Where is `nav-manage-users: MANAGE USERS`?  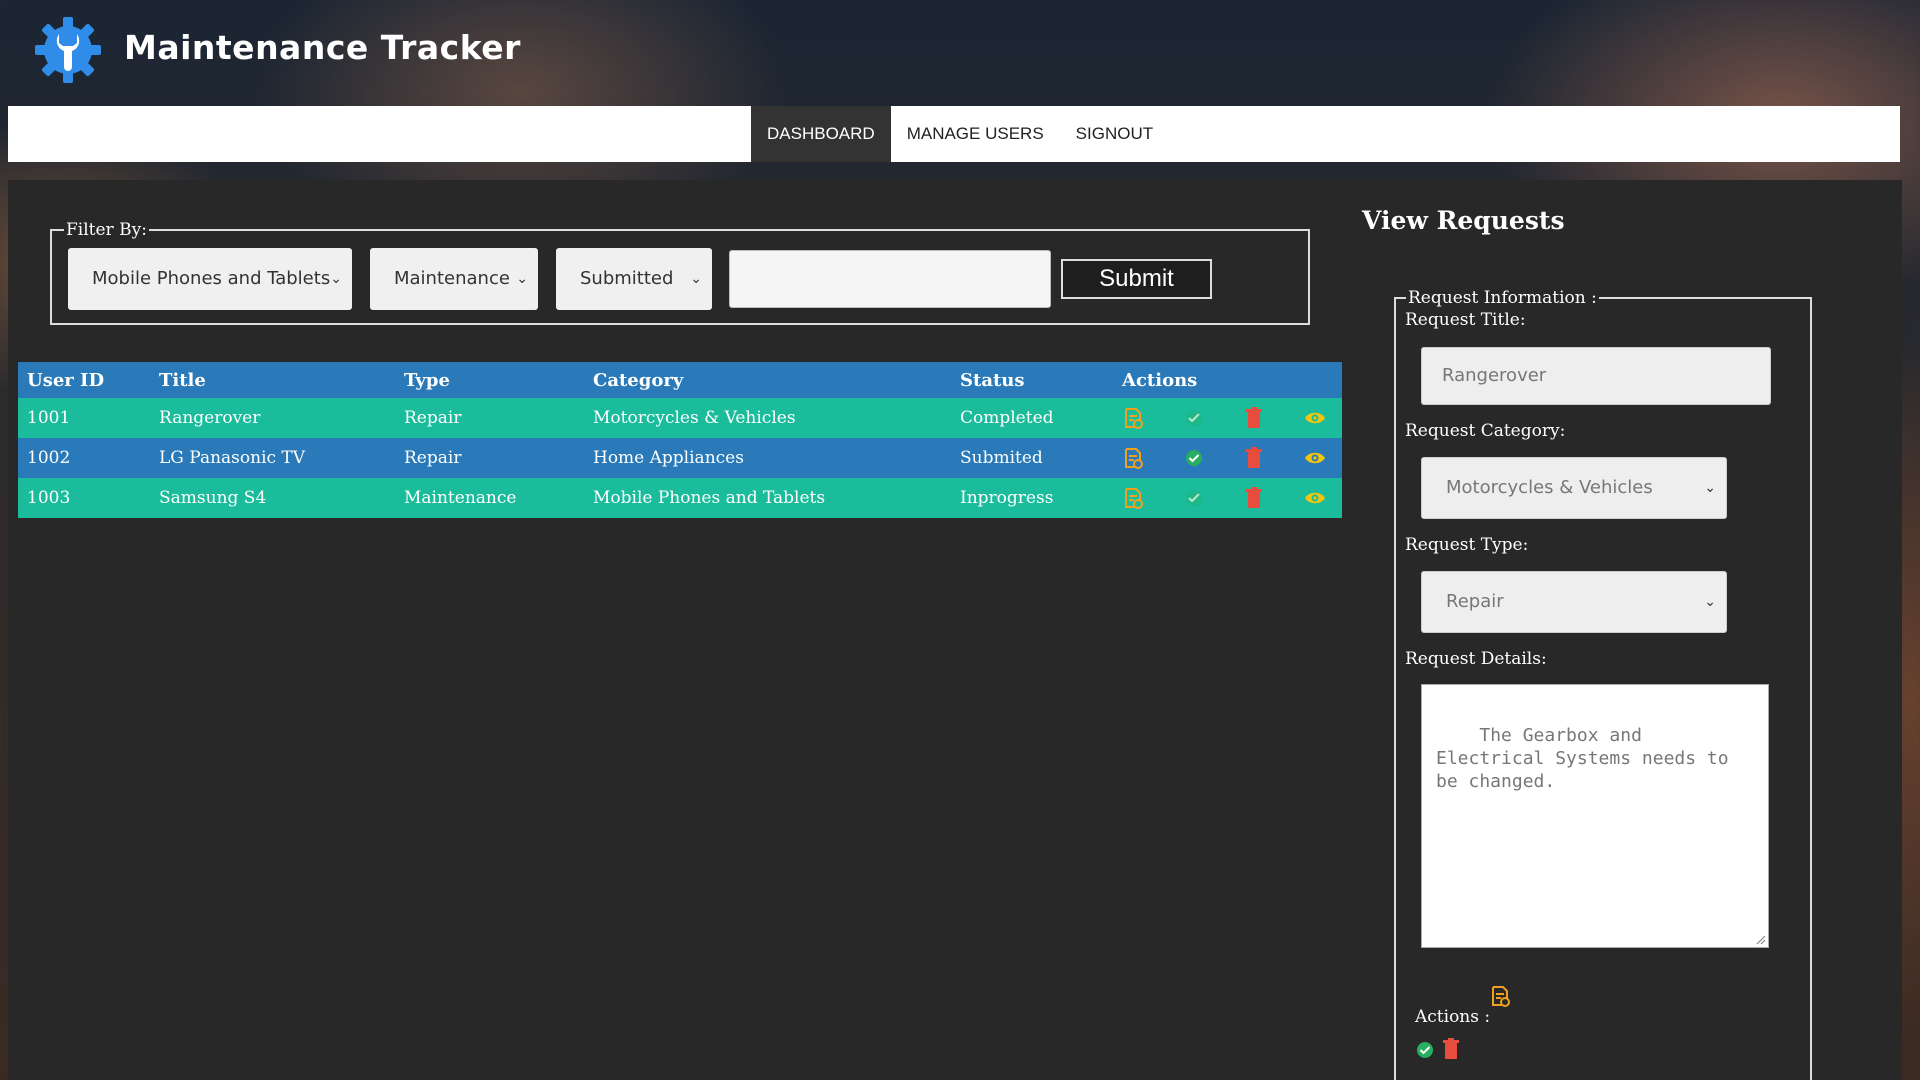 nav-manage-users: MANAGE USERS is located at coordinates (975, 134).